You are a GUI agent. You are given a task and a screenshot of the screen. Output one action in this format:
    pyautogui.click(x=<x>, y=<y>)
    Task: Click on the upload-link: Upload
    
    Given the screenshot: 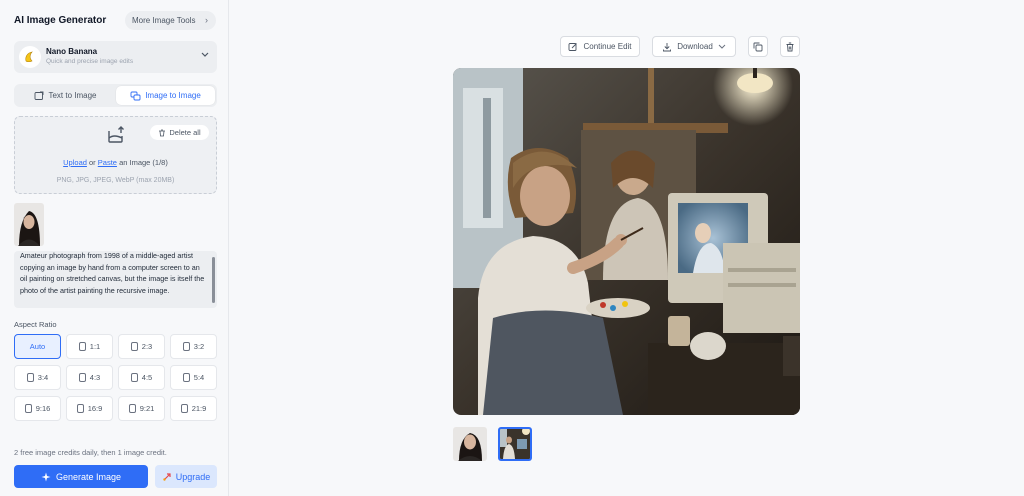 What is the action you would take?
    pyautogui.click(x=75, y=162)
    